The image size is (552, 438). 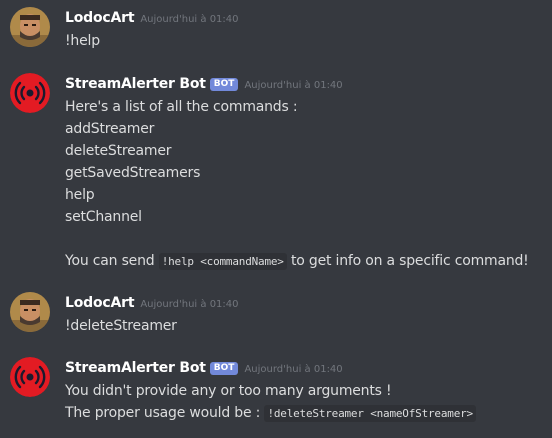 I want to click on message-line: setChannel, so click(x=103, y=217).